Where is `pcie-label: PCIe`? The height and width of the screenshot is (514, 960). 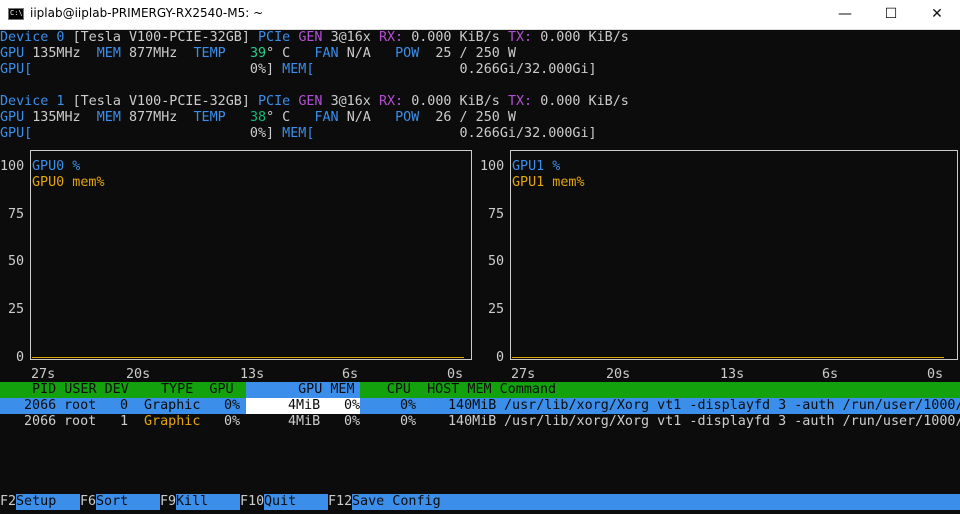
pcie-label: PCIe is located at coordinates (274, 37).